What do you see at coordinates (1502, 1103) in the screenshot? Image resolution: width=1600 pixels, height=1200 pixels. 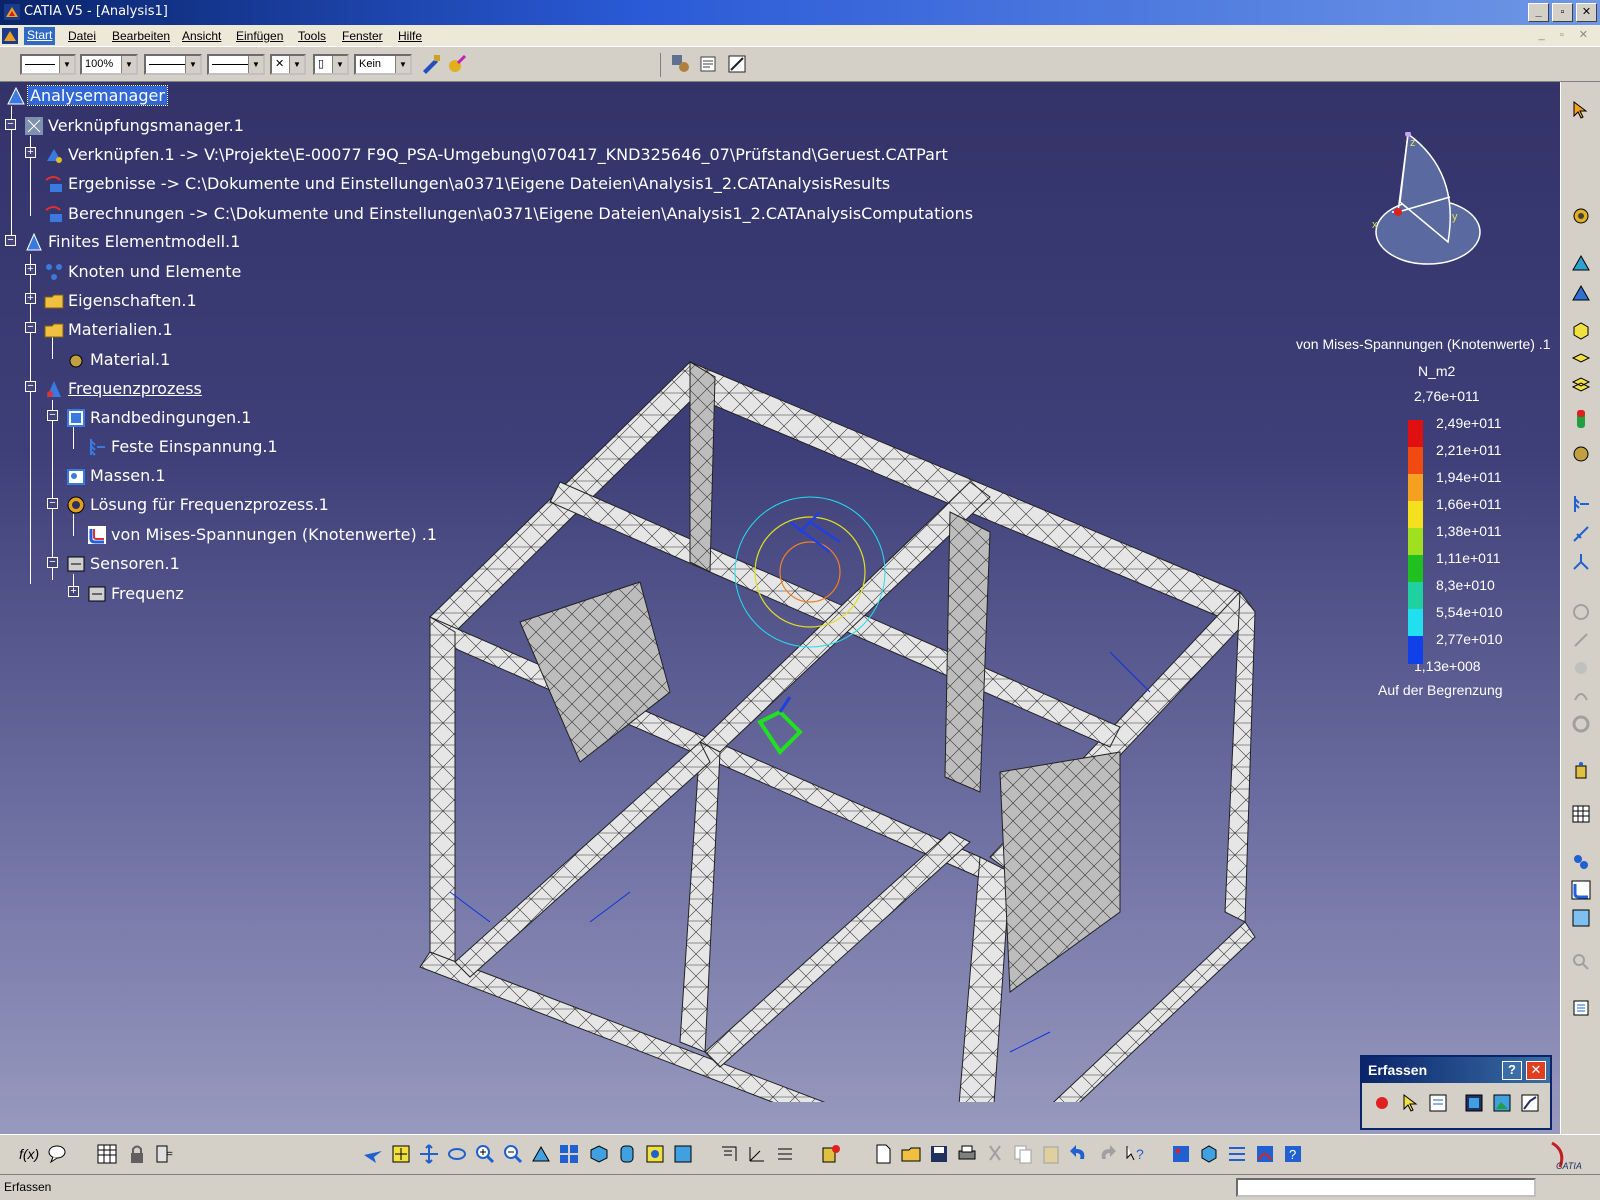 I see `image-icon` at bounding box center [1502, 1103].